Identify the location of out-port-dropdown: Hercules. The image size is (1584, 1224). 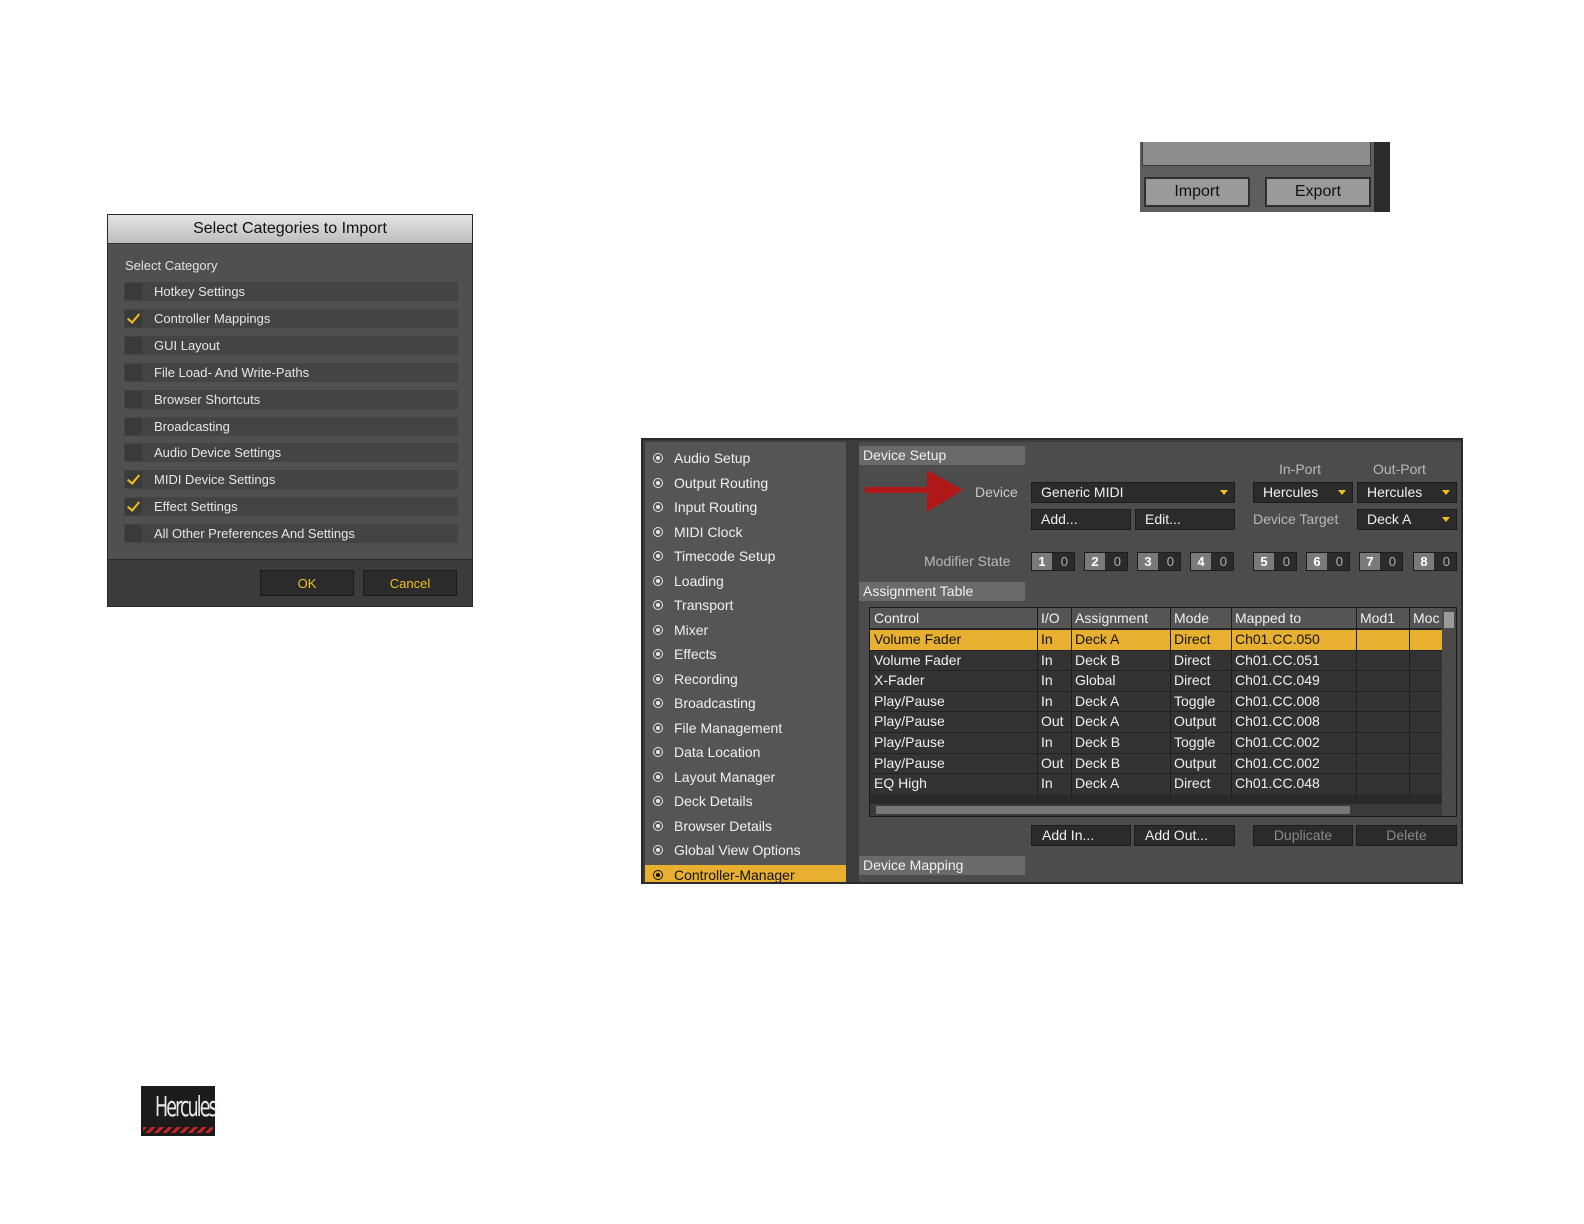
(1407, 492).